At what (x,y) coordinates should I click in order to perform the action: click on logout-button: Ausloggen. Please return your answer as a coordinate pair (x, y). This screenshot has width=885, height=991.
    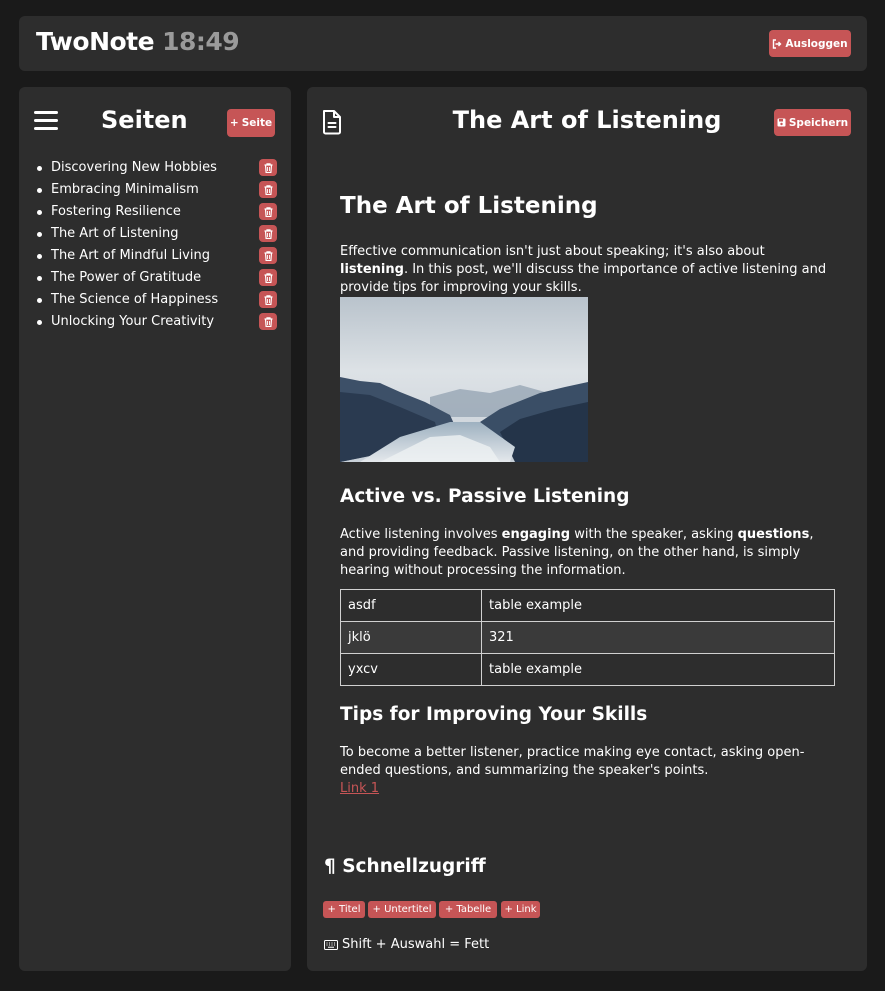
    Looking at the image, I should click on (810, 43).